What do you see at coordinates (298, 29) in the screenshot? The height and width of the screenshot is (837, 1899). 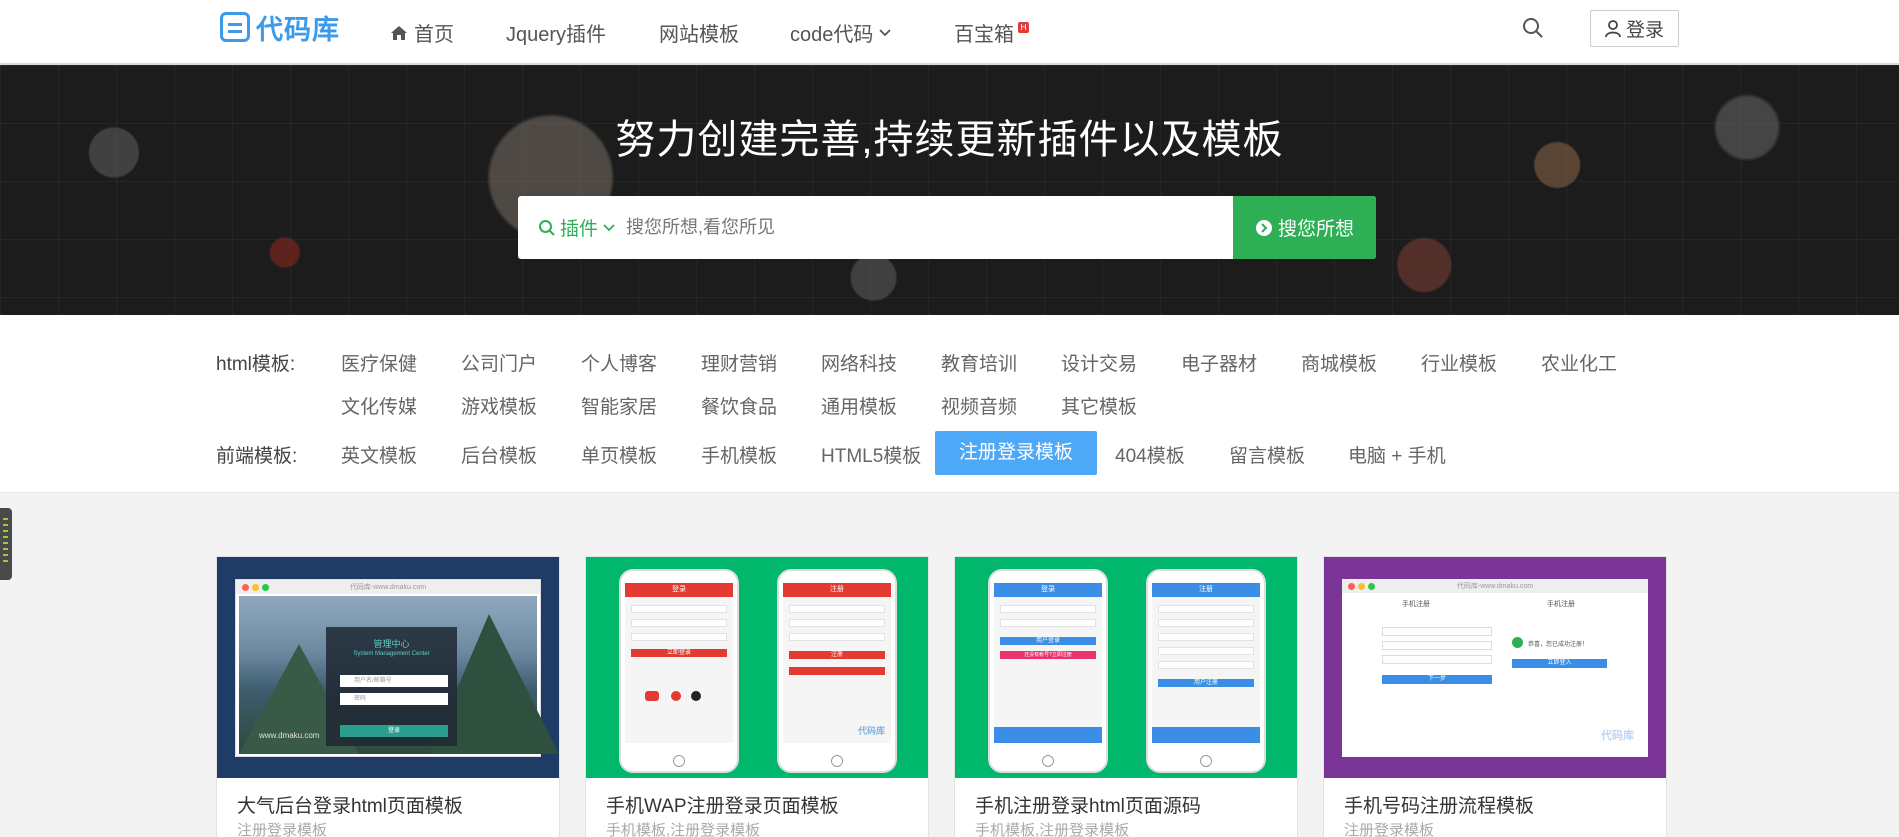 I see `logo-text: 代码库` at bounding box center [298, 29].